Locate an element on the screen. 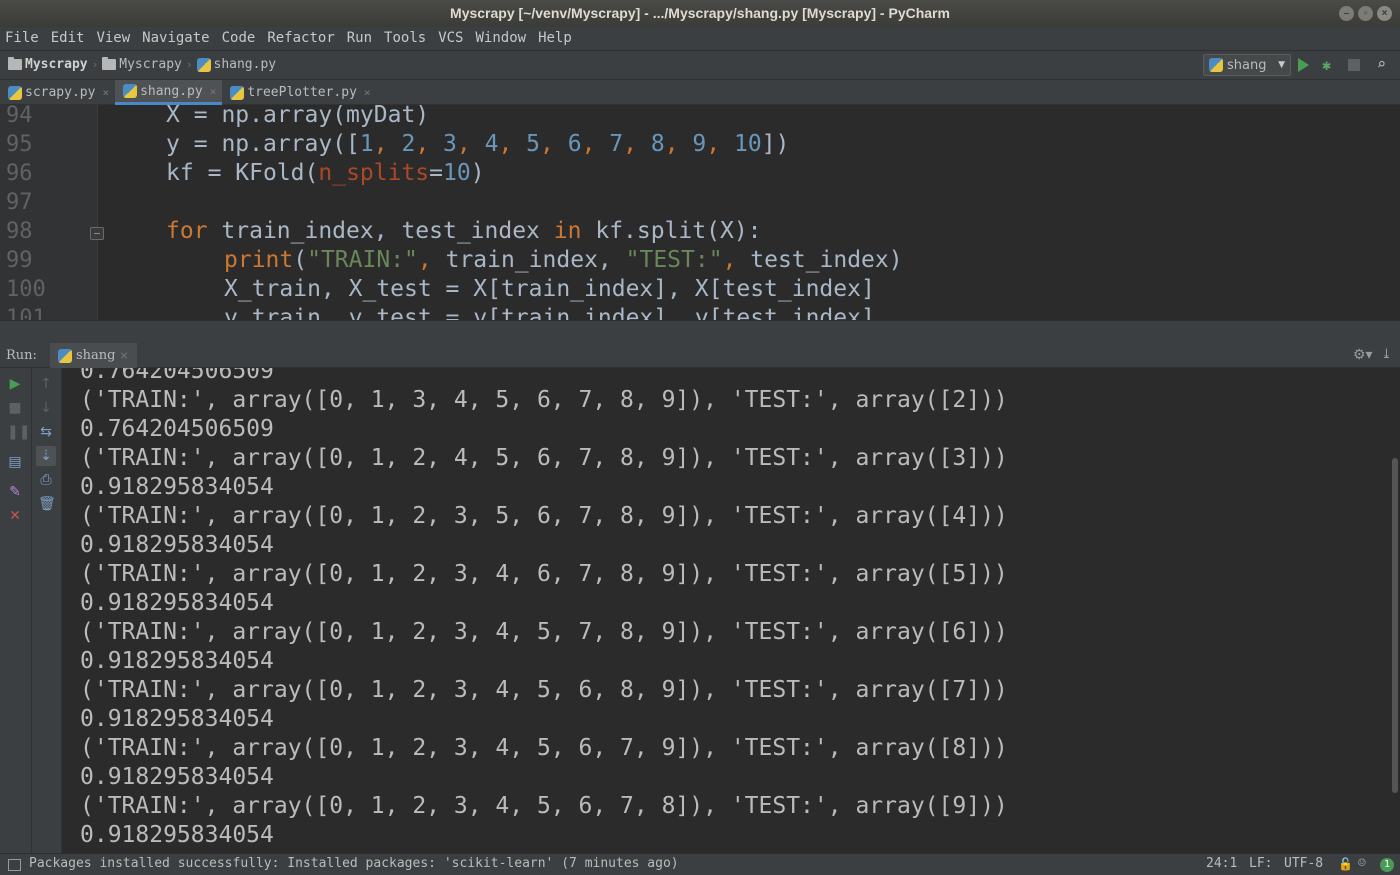 This screenshot has width=1400, height=875. hide-panel-icon: ⤓ is located at coordinates (1386, 354).